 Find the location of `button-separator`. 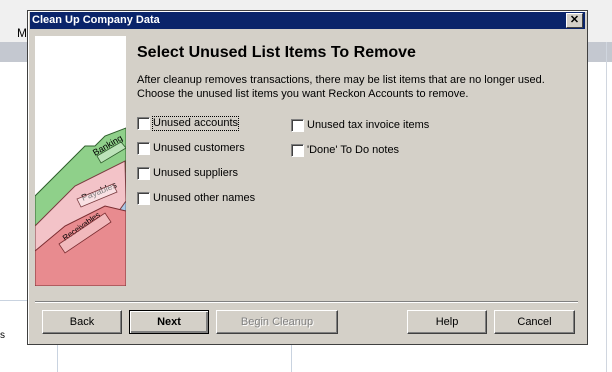

button-separator is located at coordinates (306, 302).